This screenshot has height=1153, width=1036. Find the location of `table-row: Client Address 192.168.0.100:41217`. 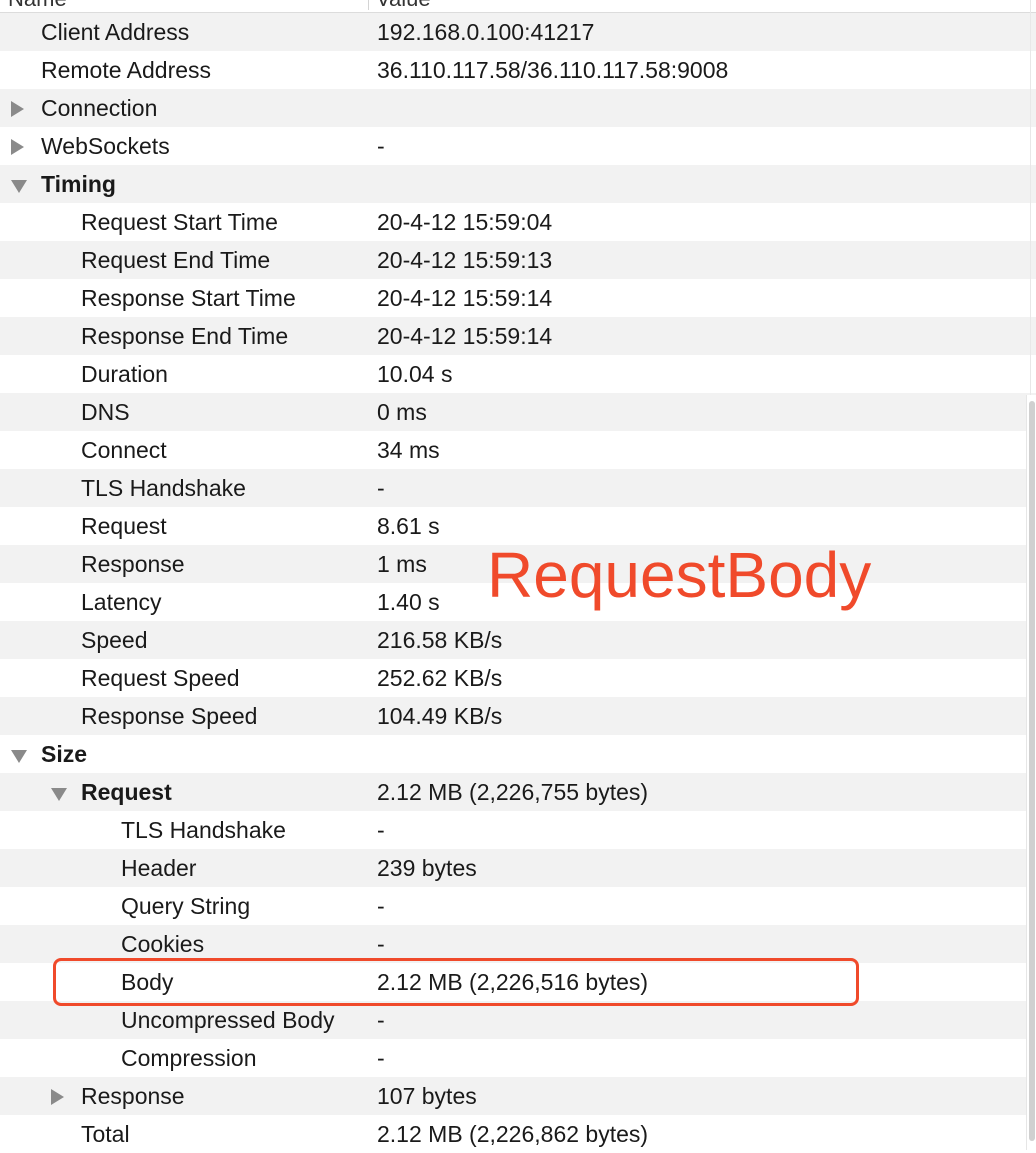

table-row: Client Address 192.168.0.100:41217 is located at coordinates (518, 32).